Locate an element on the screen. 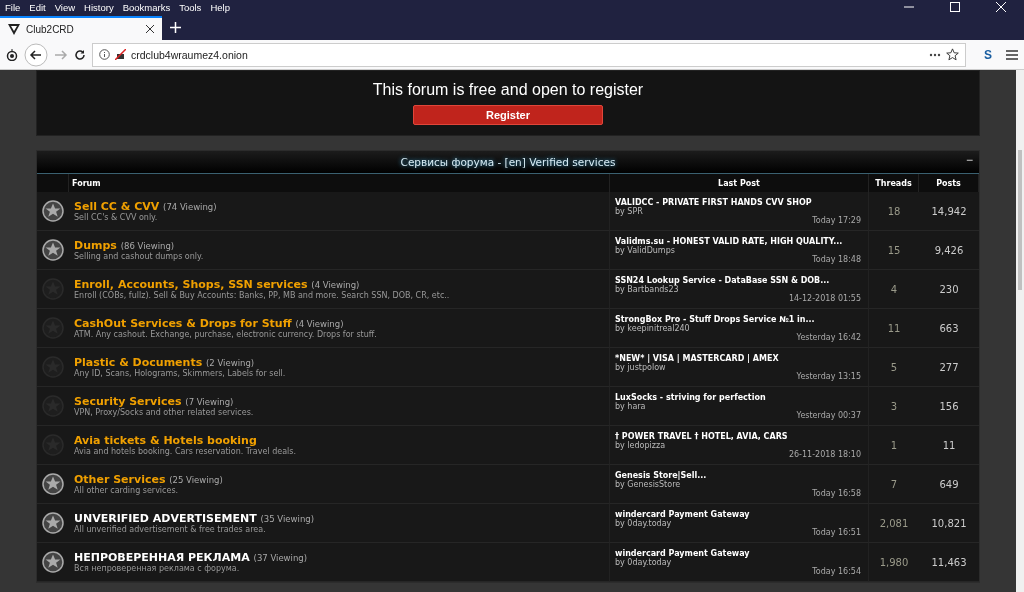 The image size is (1024, 592). last-post-time: Today 16:51 is located at coordinates (836, 532).